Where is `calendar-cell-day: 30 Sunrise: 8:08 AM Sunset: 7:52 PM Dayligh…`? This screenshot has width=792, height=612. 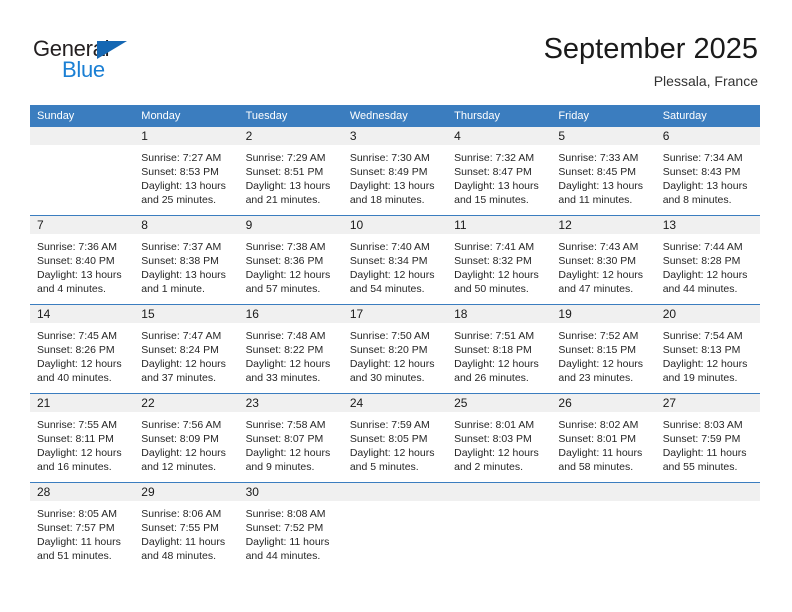 calendar-cell-day: 30 Sunrise: 8:08 AM Sunset: 7:52 PM Dayligh… is located at coordinates (290, 526).